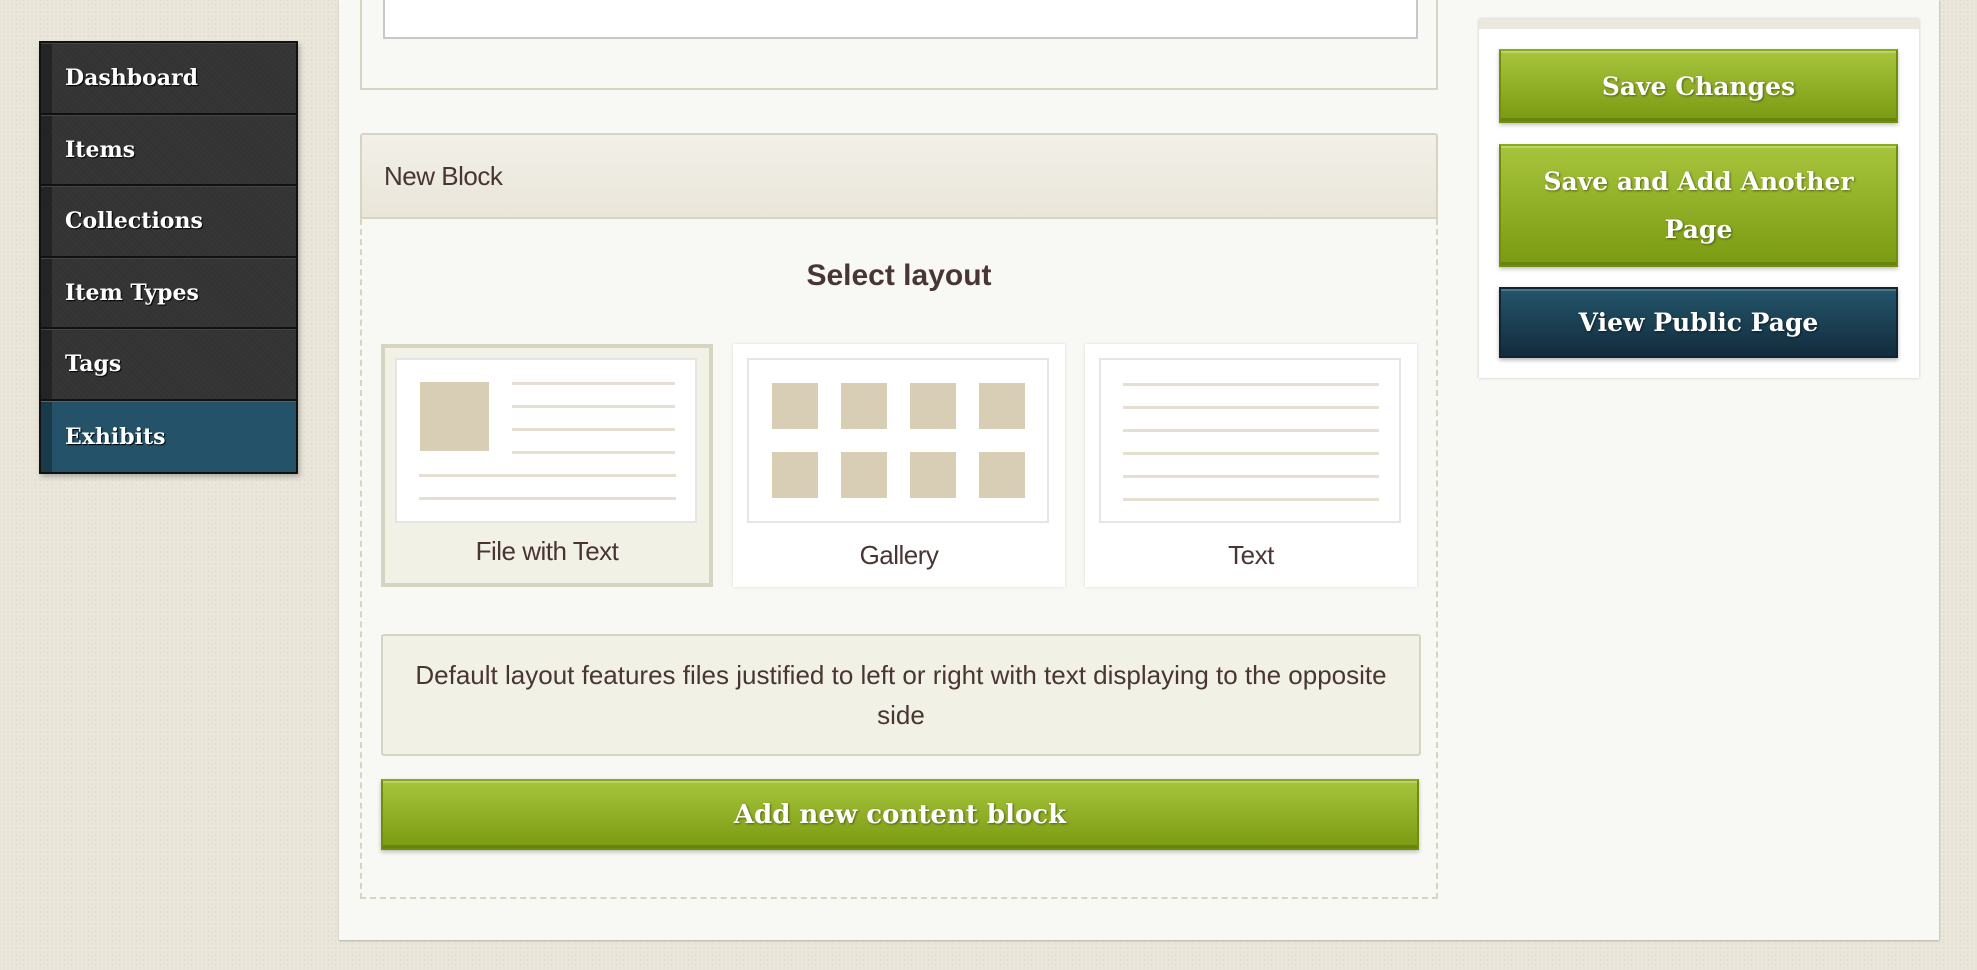 This screenshot has height=970, width=1977. What do you see at coordinates (899, 176) in the screenshot?
I see `new-block-header: New Block` at bounding box center [899, 176].